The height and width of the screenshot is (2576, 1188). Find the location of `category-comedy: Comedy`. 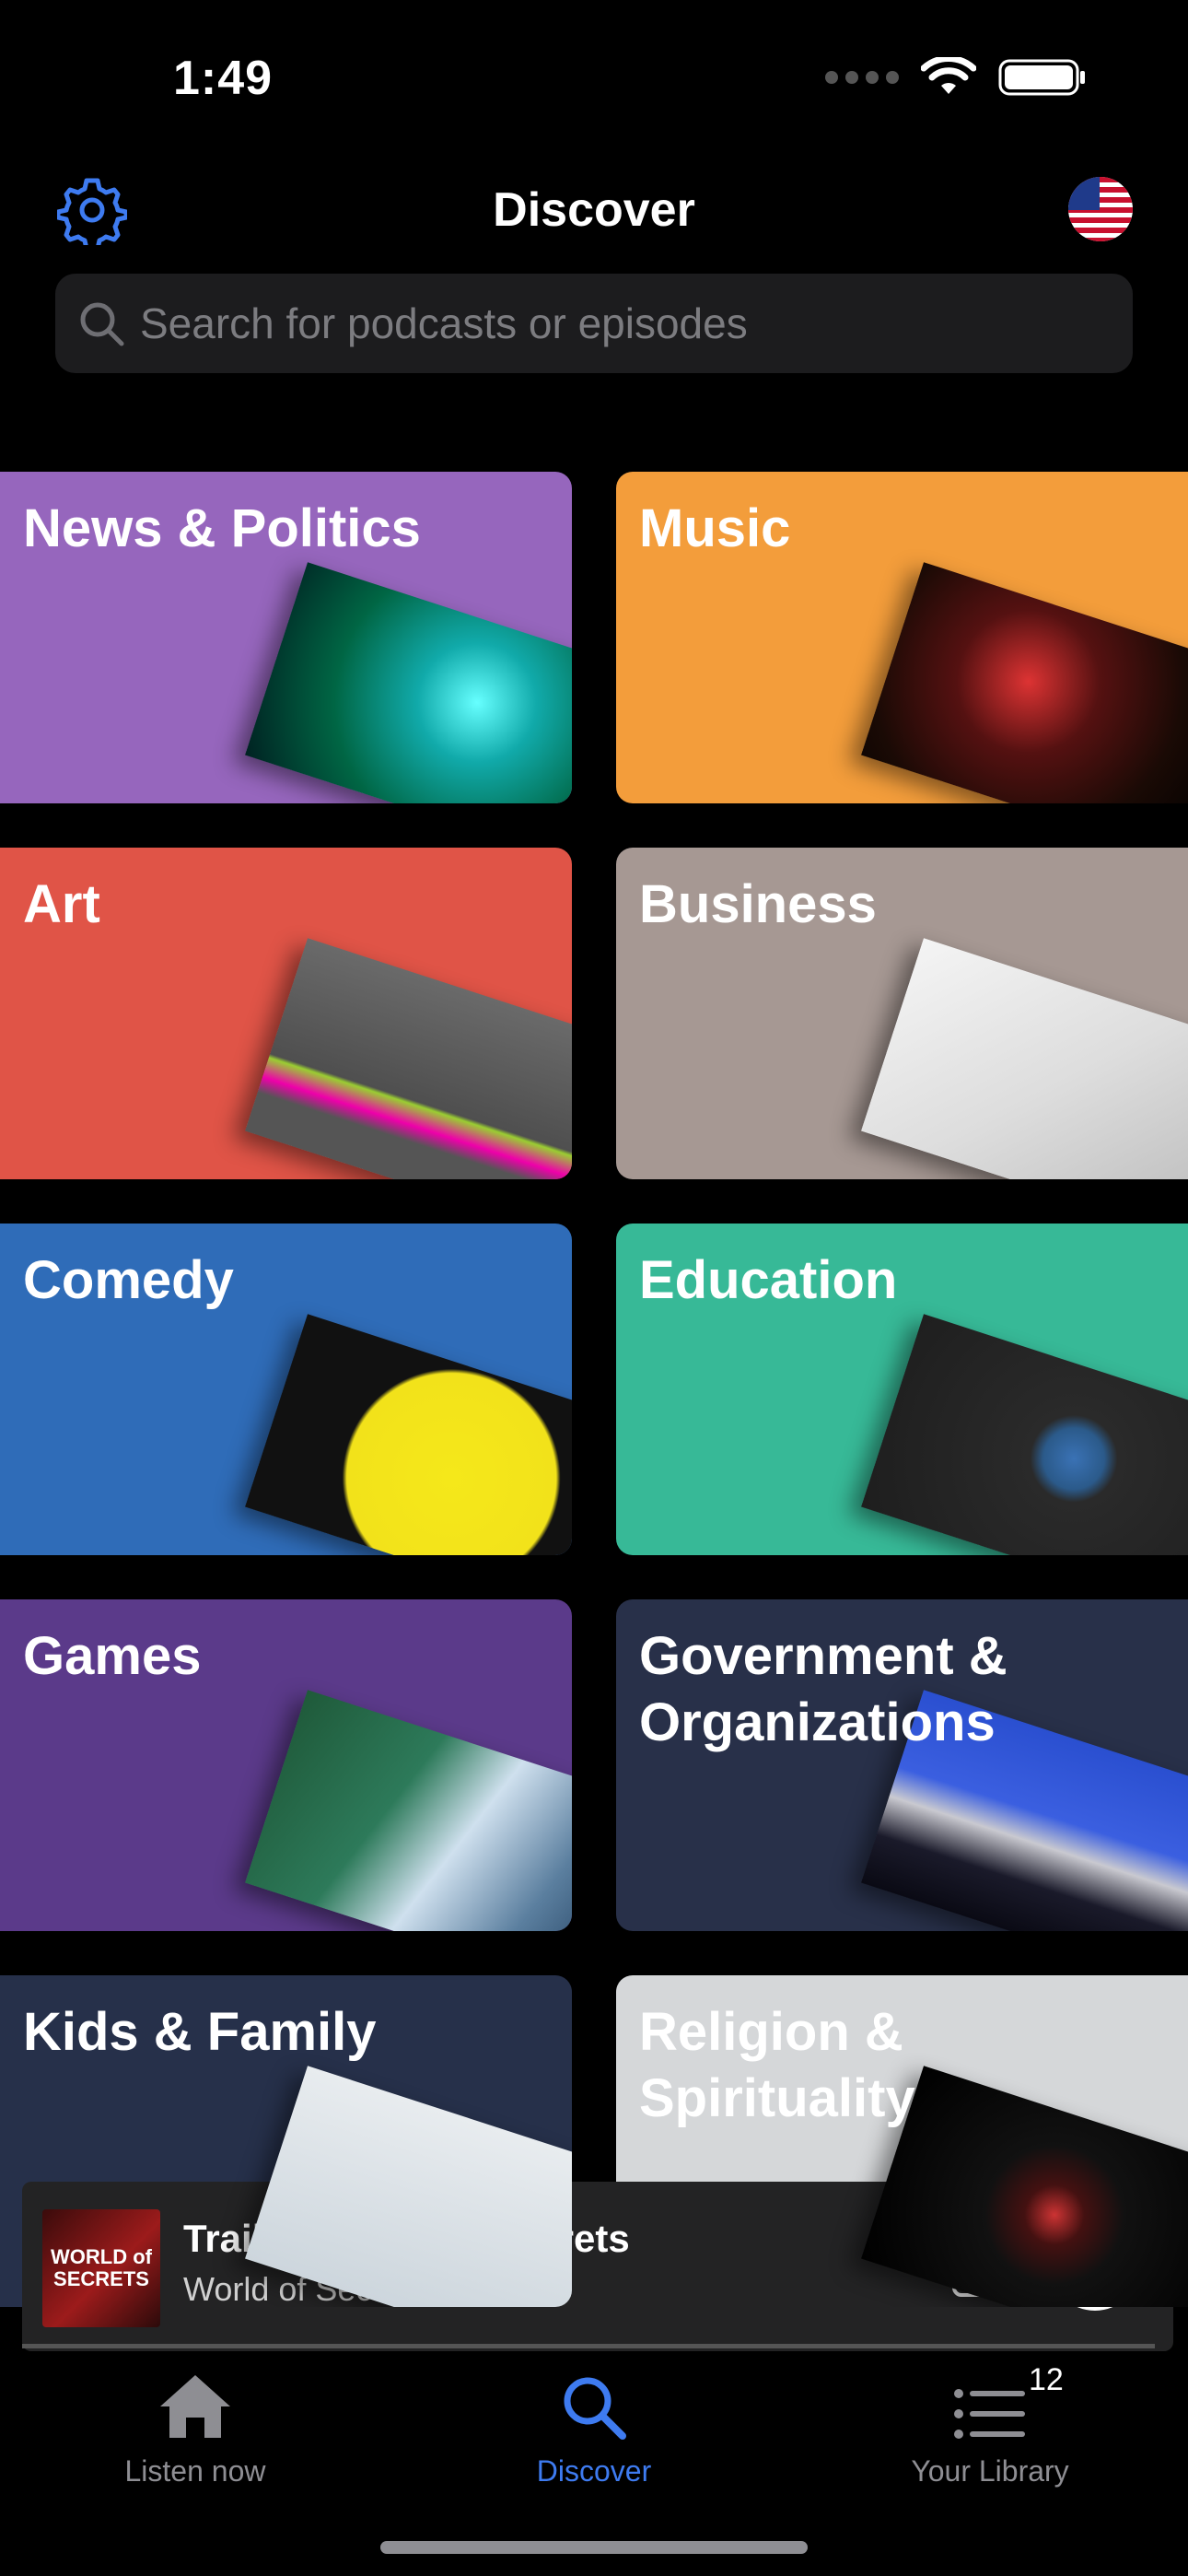

category-comedy: Comedy is located at coordinates (286, 1389).